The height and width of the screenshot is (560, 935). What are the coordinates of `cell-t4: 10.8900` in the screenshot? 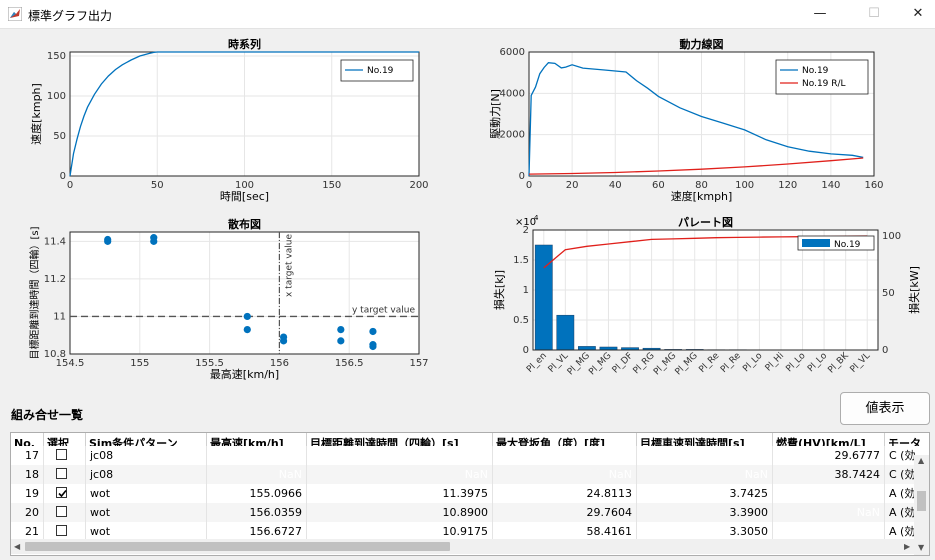 It's located at (400, 512).